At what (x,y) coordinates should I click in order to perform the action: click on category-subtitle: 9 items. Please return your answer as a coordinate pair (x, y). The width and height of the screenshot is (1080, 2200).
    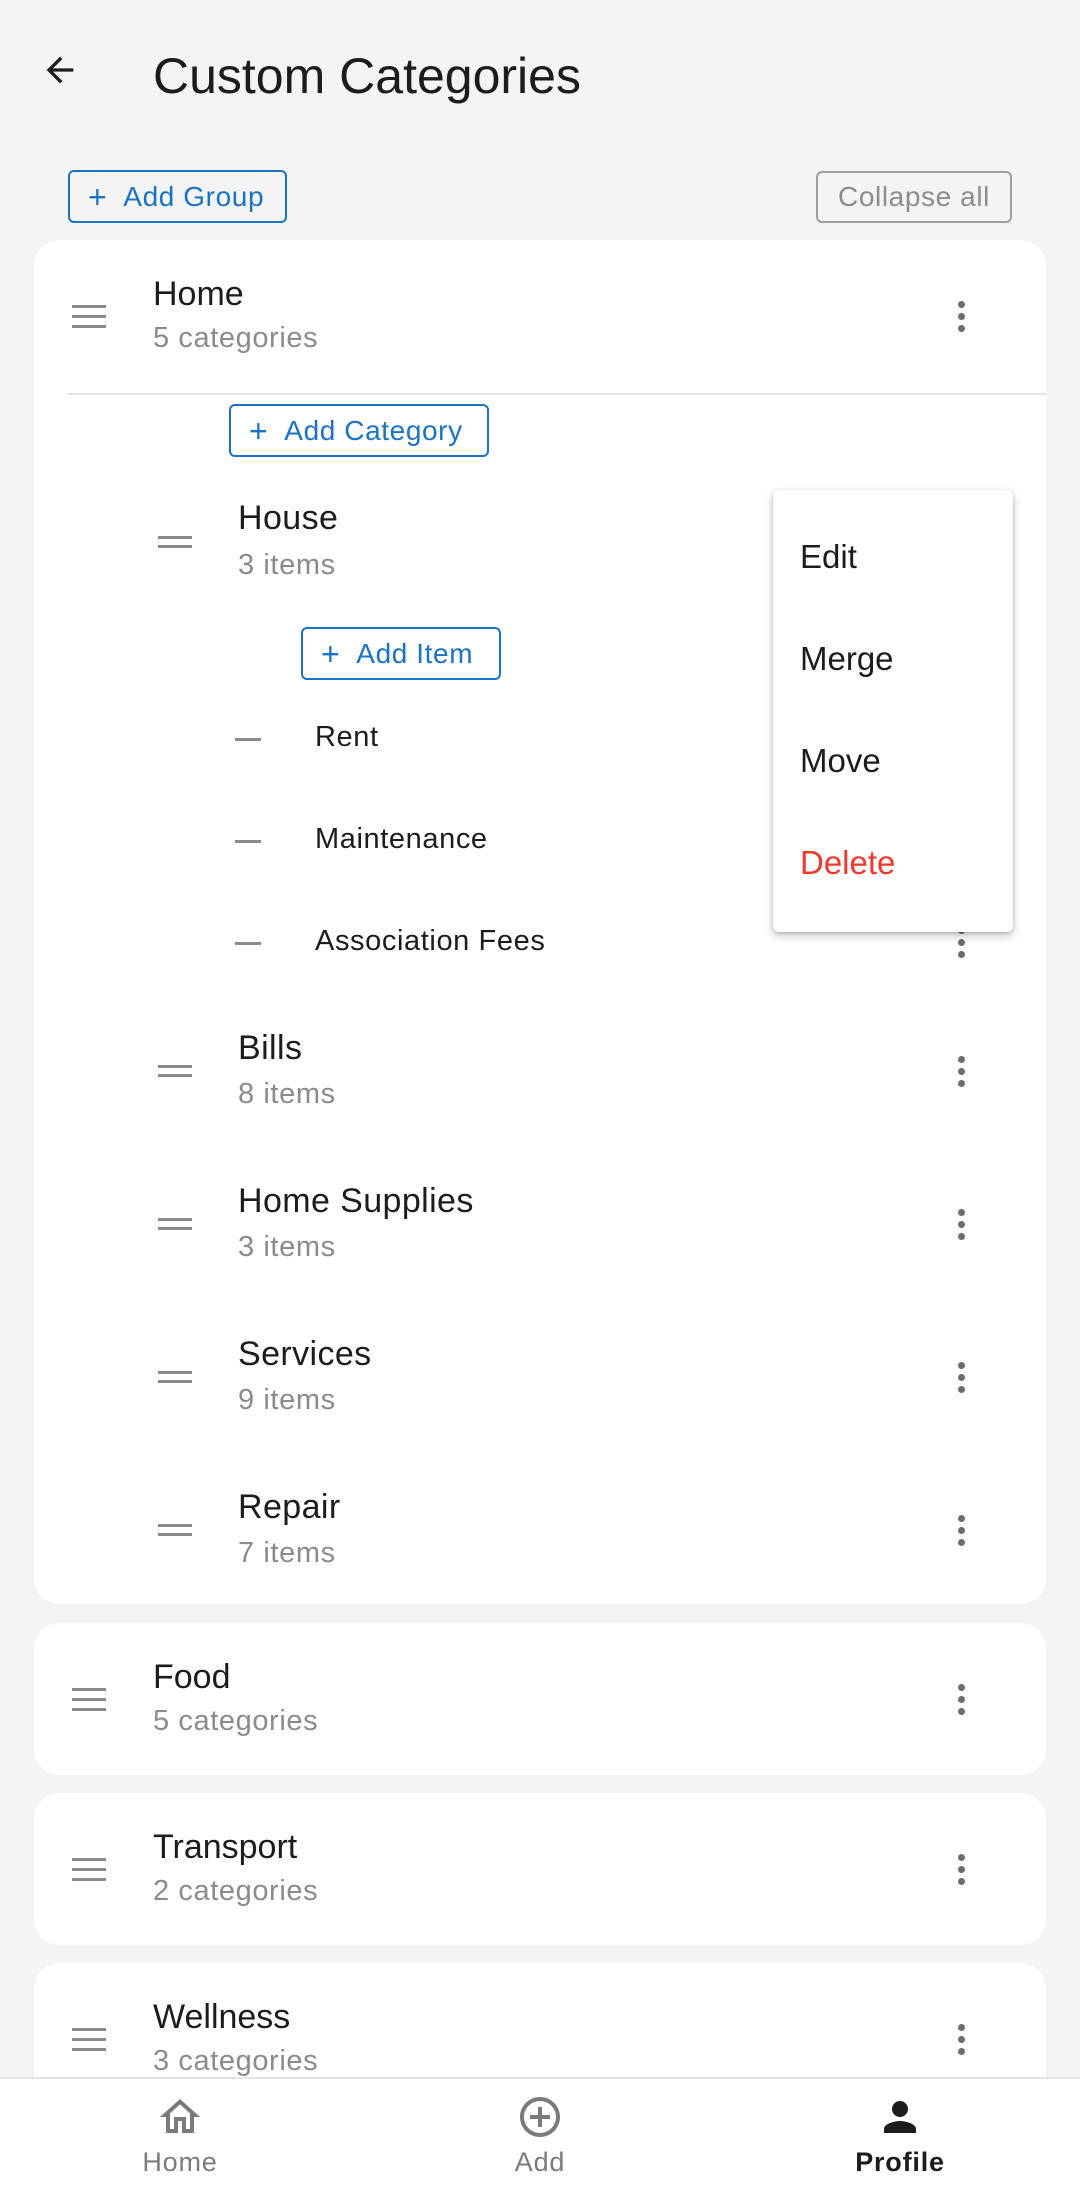
    Looking at the image, I should click on (287, 1400).